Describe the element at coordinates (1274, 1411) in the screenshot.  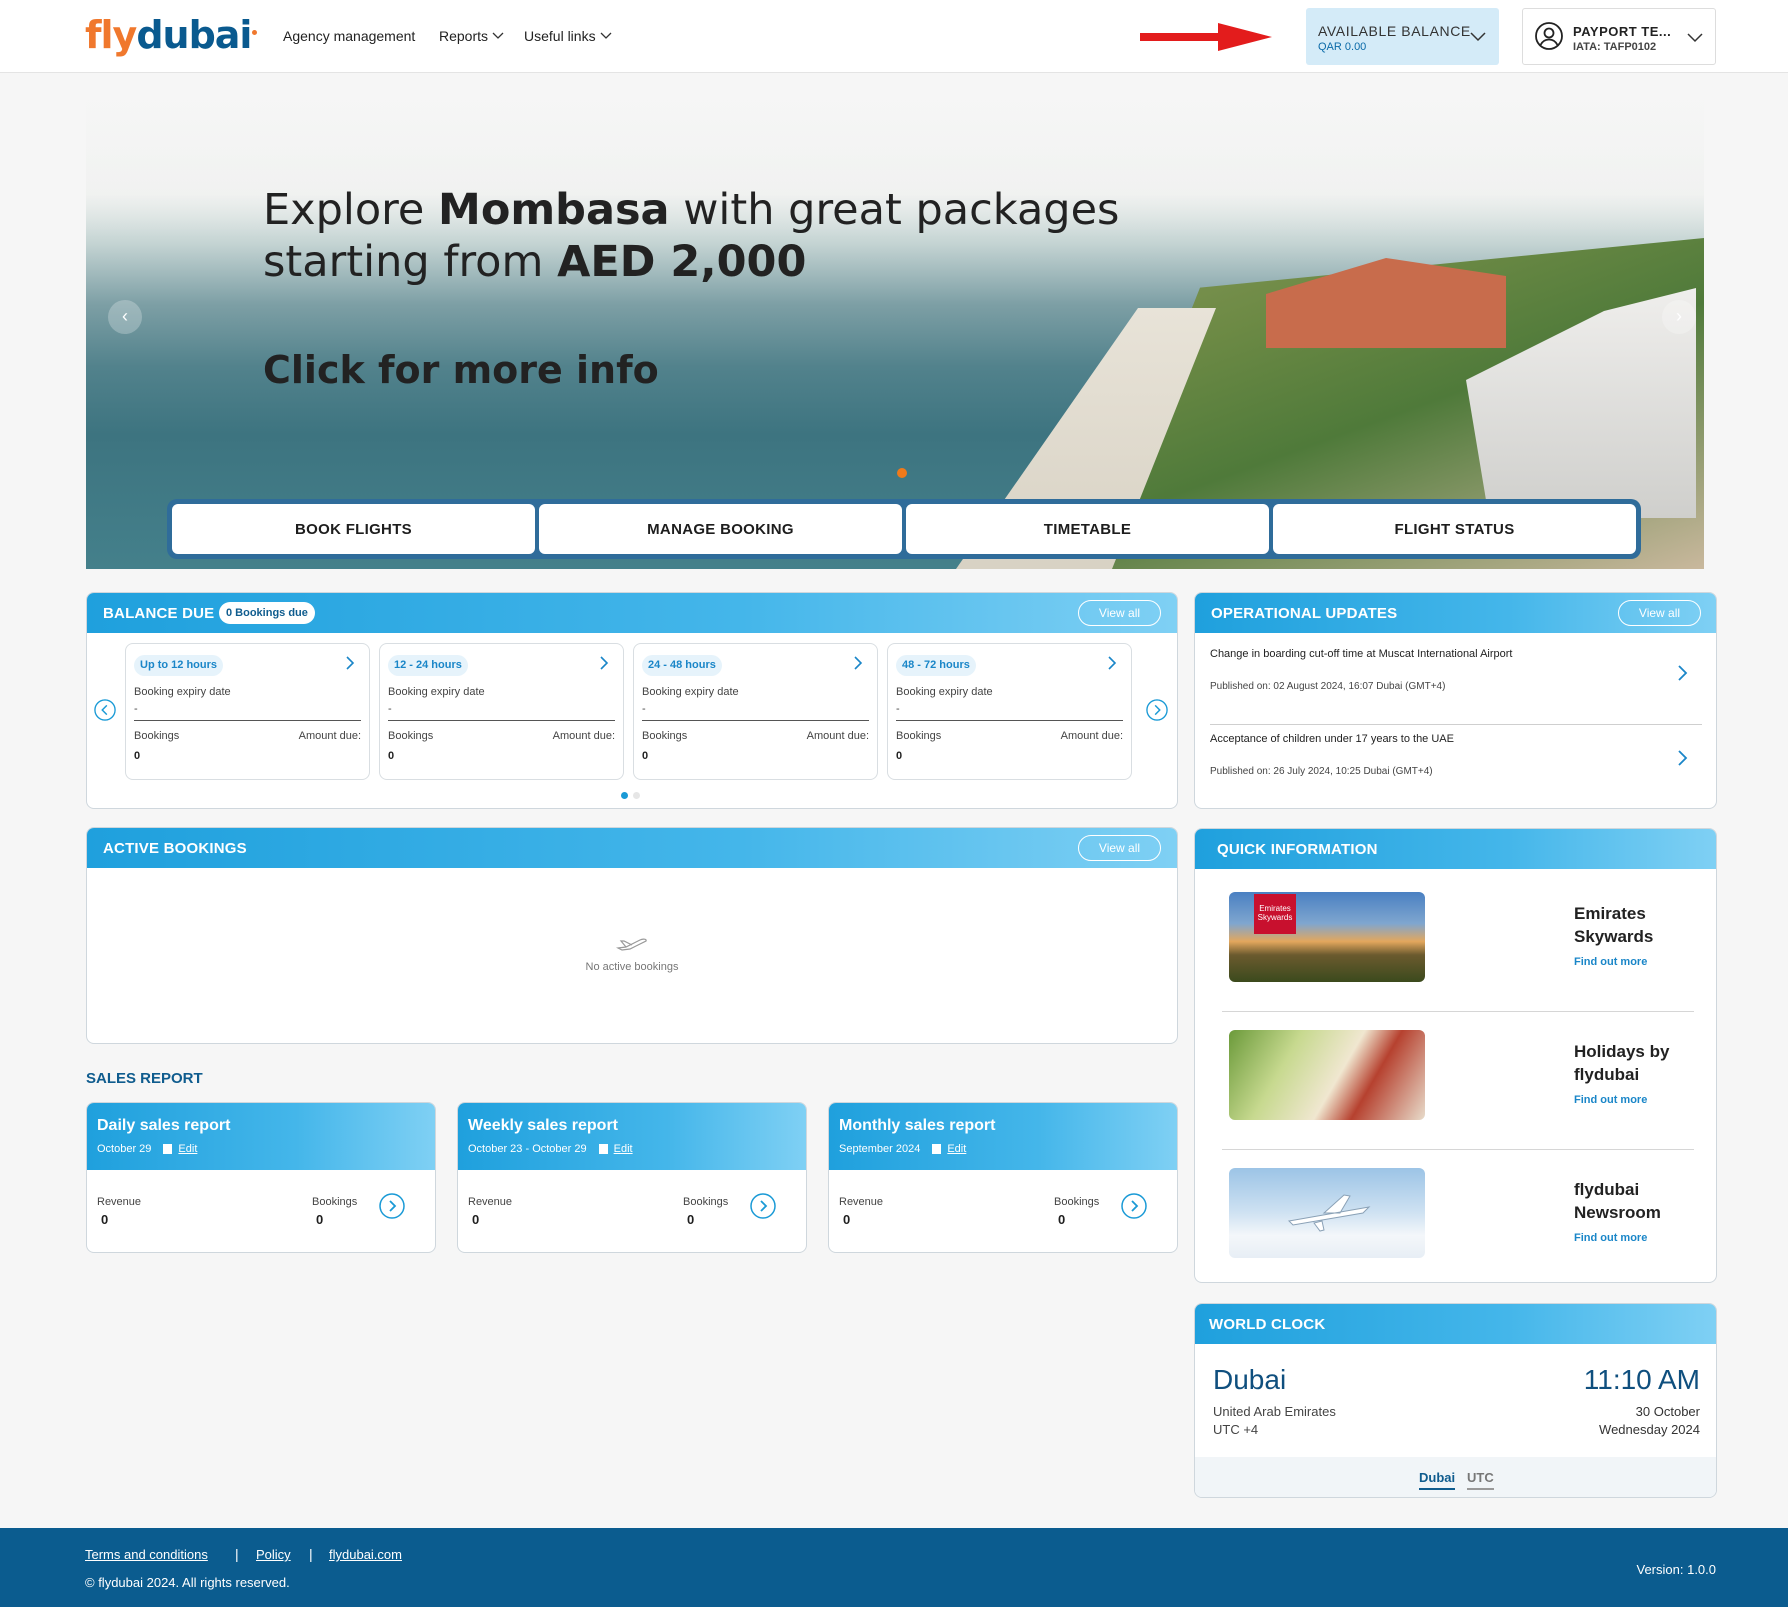
I see `clock-country: United Arab Emirates` at that location.